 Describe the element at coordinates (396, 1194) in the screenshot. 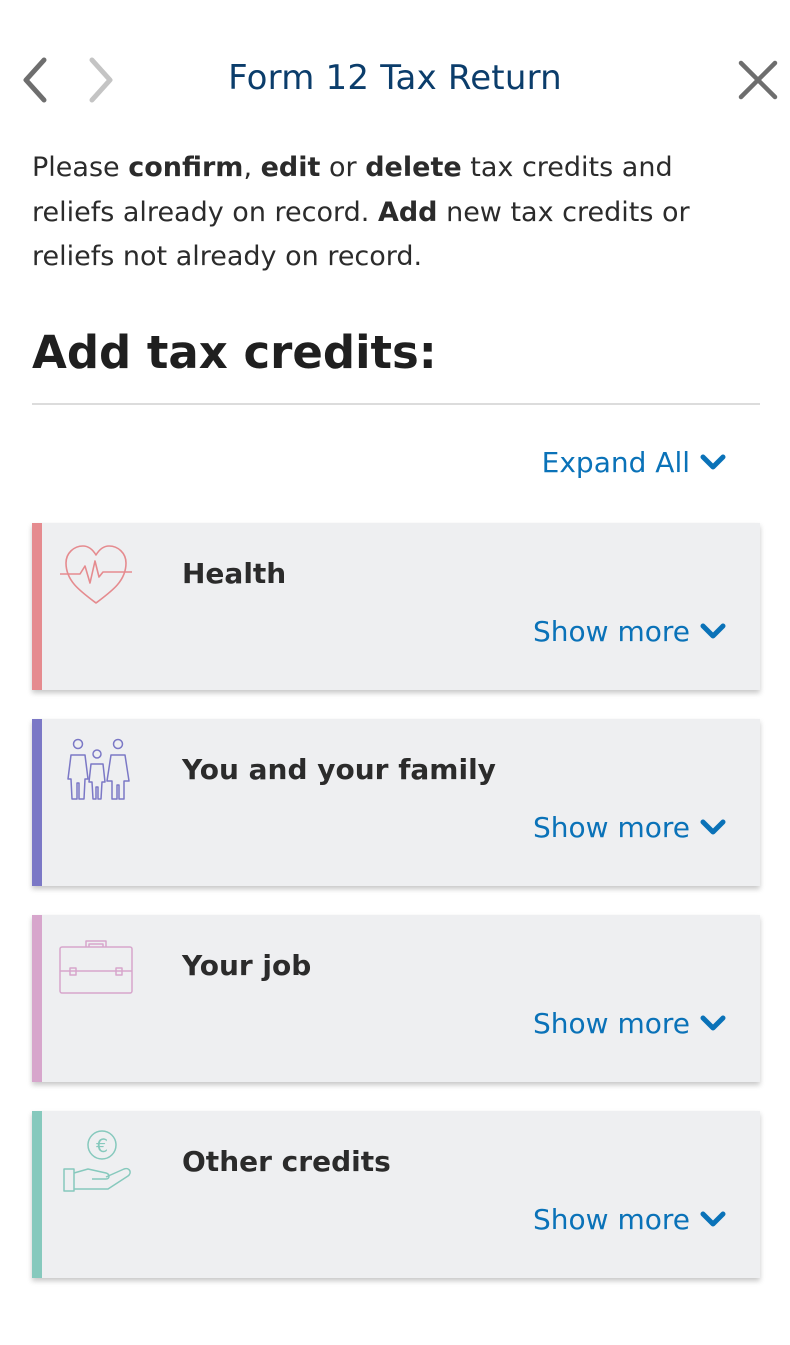

I see `card-other-credits: € Other credits Show more` at that location.